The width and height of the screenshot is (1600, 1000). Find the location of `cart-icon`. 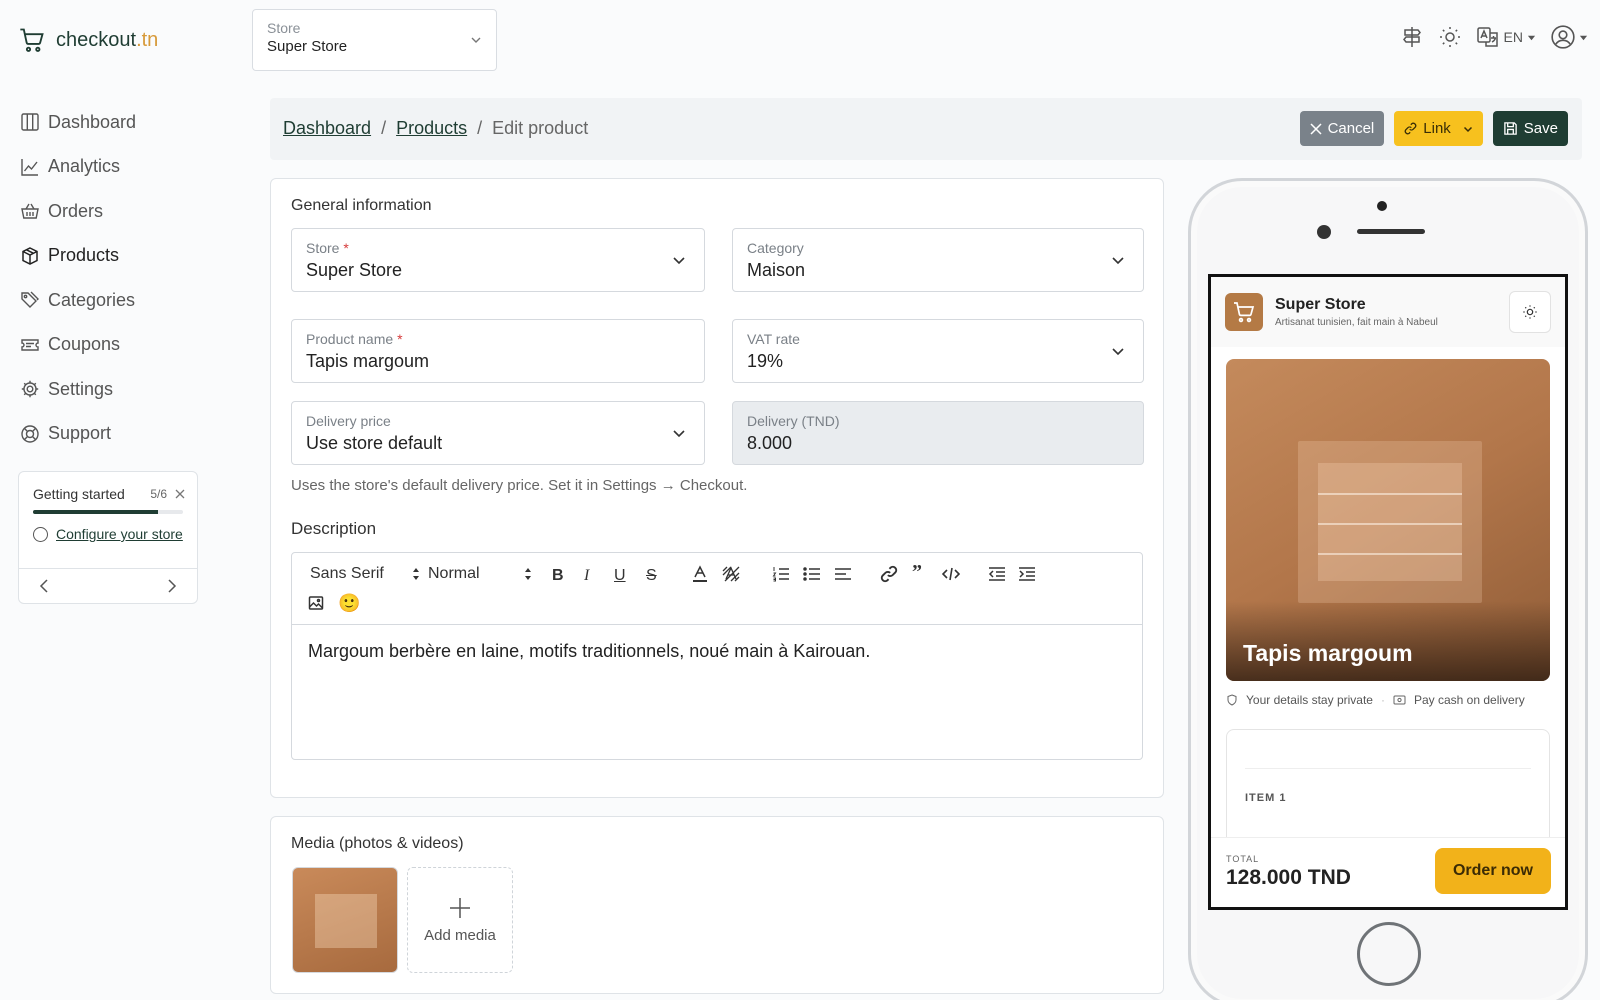

cart-icon is located at coordinates (32, 40).